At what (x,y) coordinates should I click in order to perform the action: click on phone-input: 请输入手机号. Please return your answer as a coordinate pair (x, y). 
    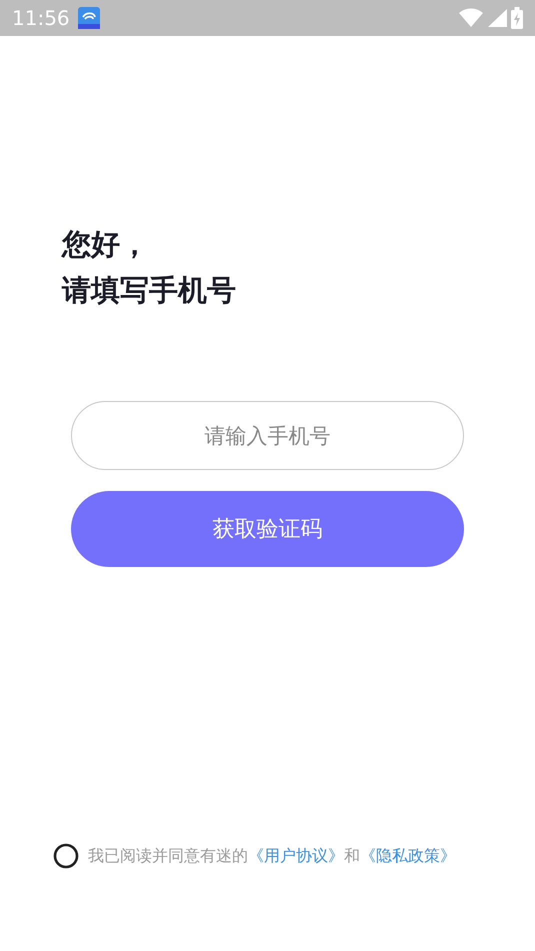
    Looking at the image, I should click on (267, 435).